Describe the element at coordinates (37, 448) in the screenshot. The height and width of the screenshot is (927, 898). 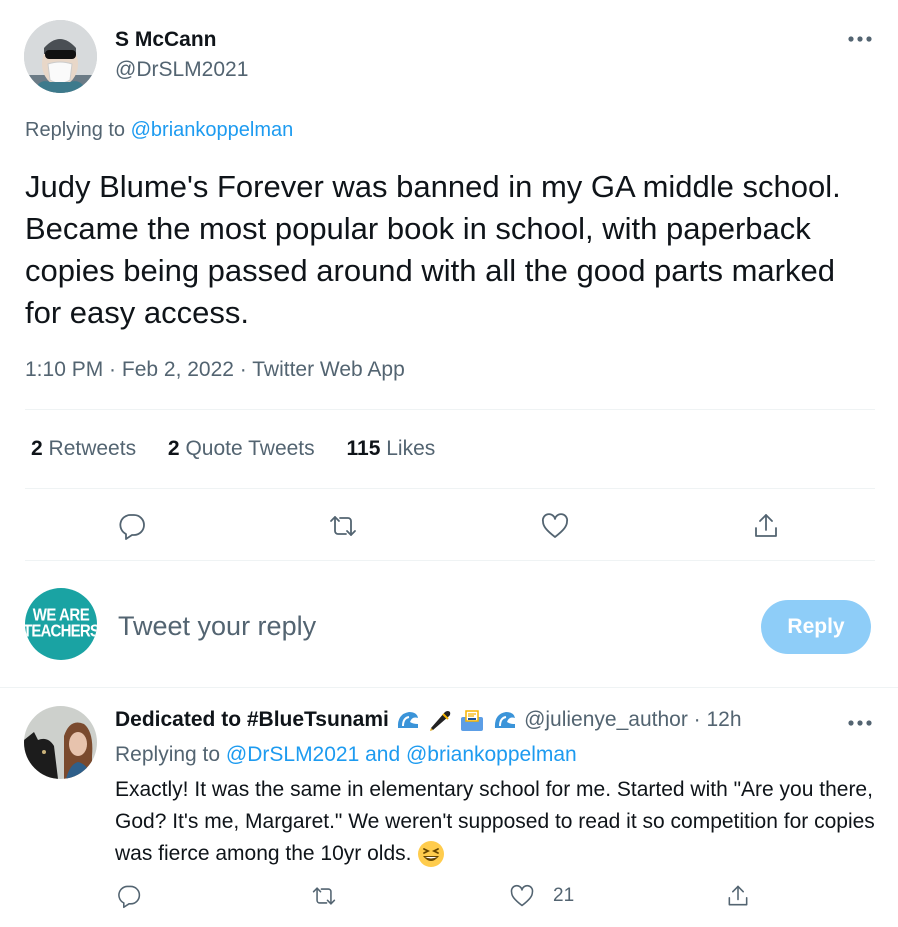
I see `retweets-count: 2` at that location.